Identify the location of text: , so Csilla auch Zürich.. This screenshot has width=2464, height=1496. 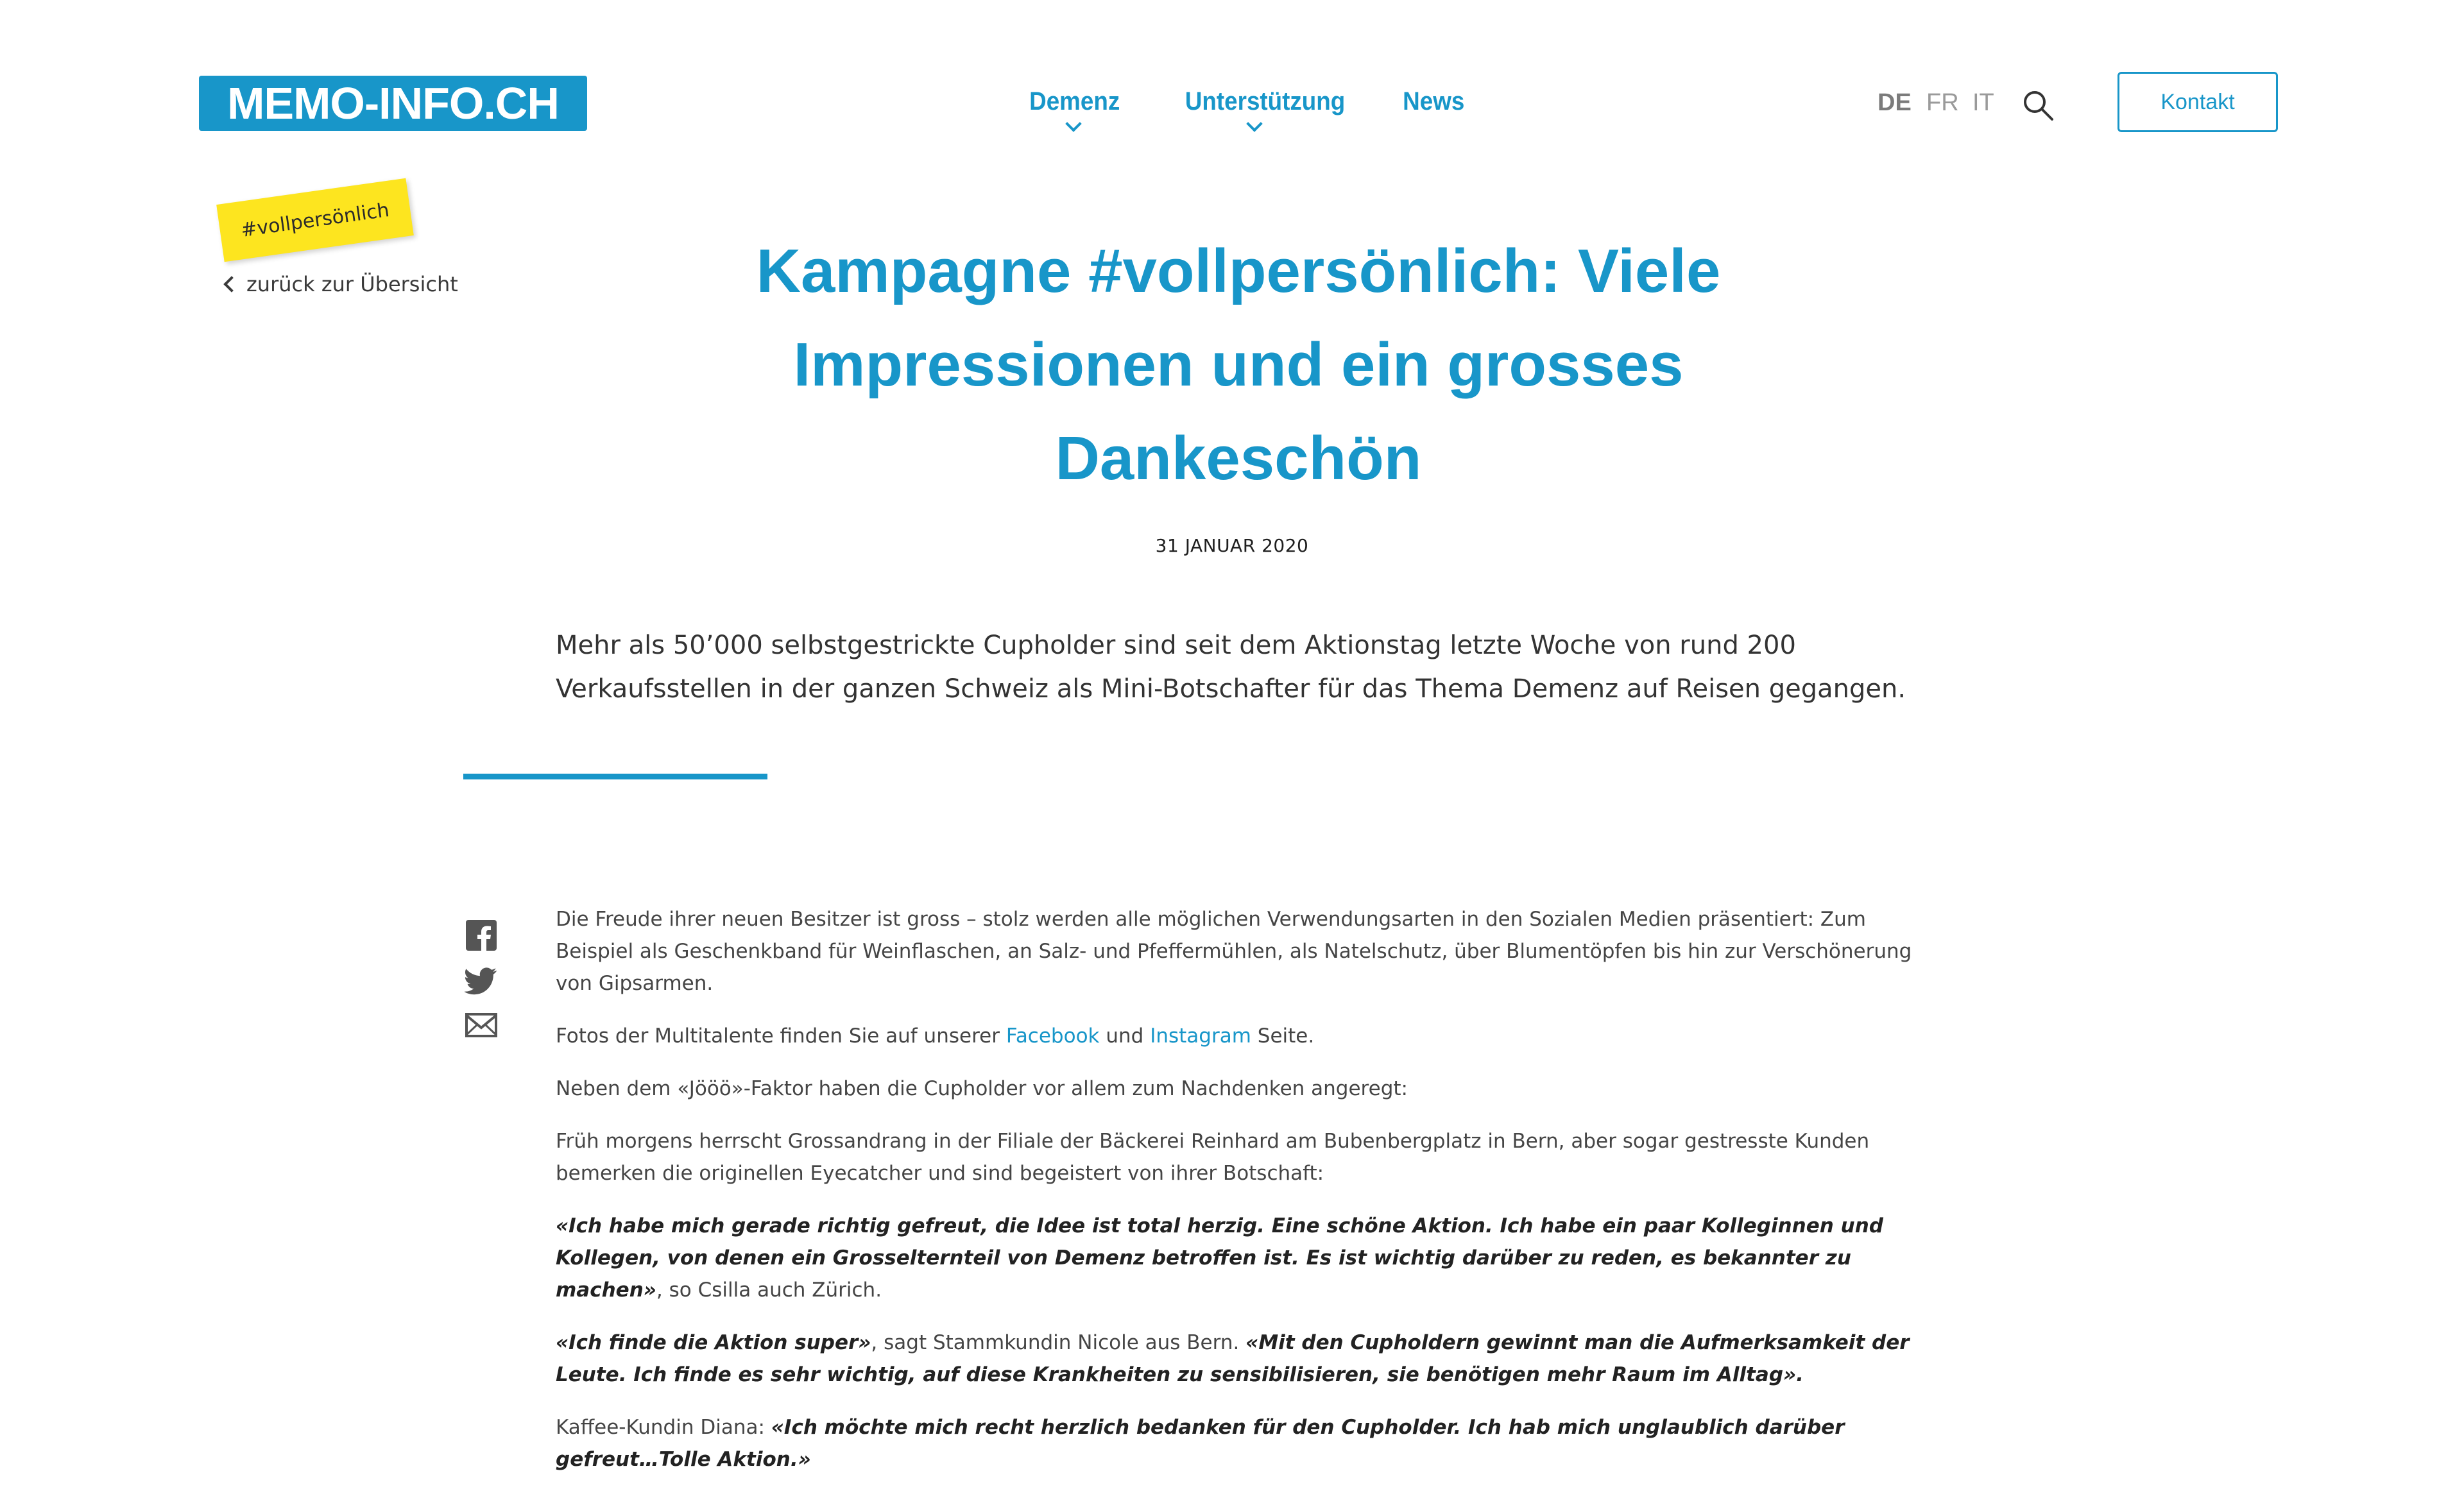
(769, 1290).